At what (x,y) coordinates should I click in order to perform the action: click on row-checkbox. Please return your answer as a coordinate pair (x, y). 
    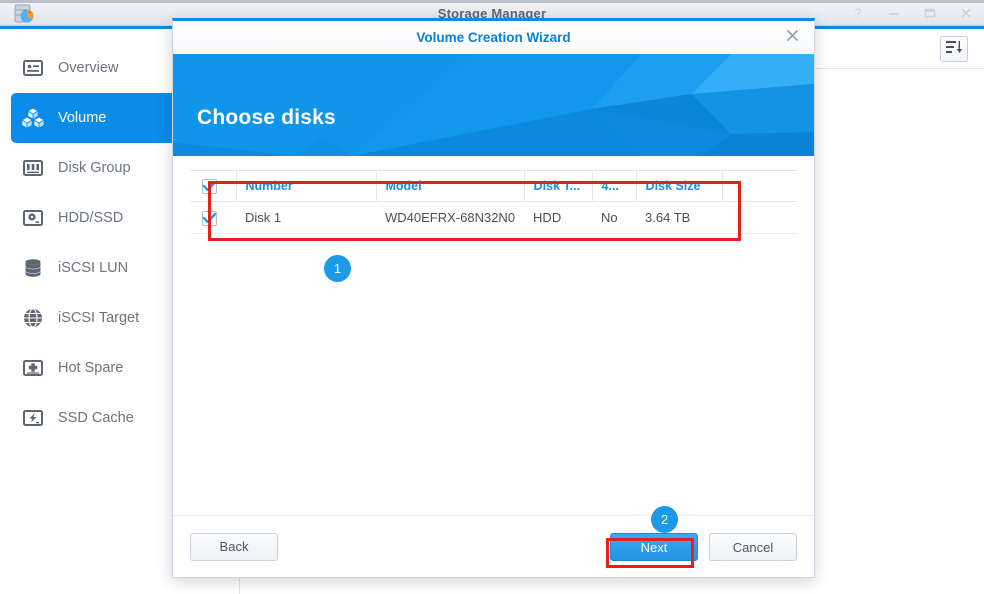
    Looking at the image, I should click on (209, 218).